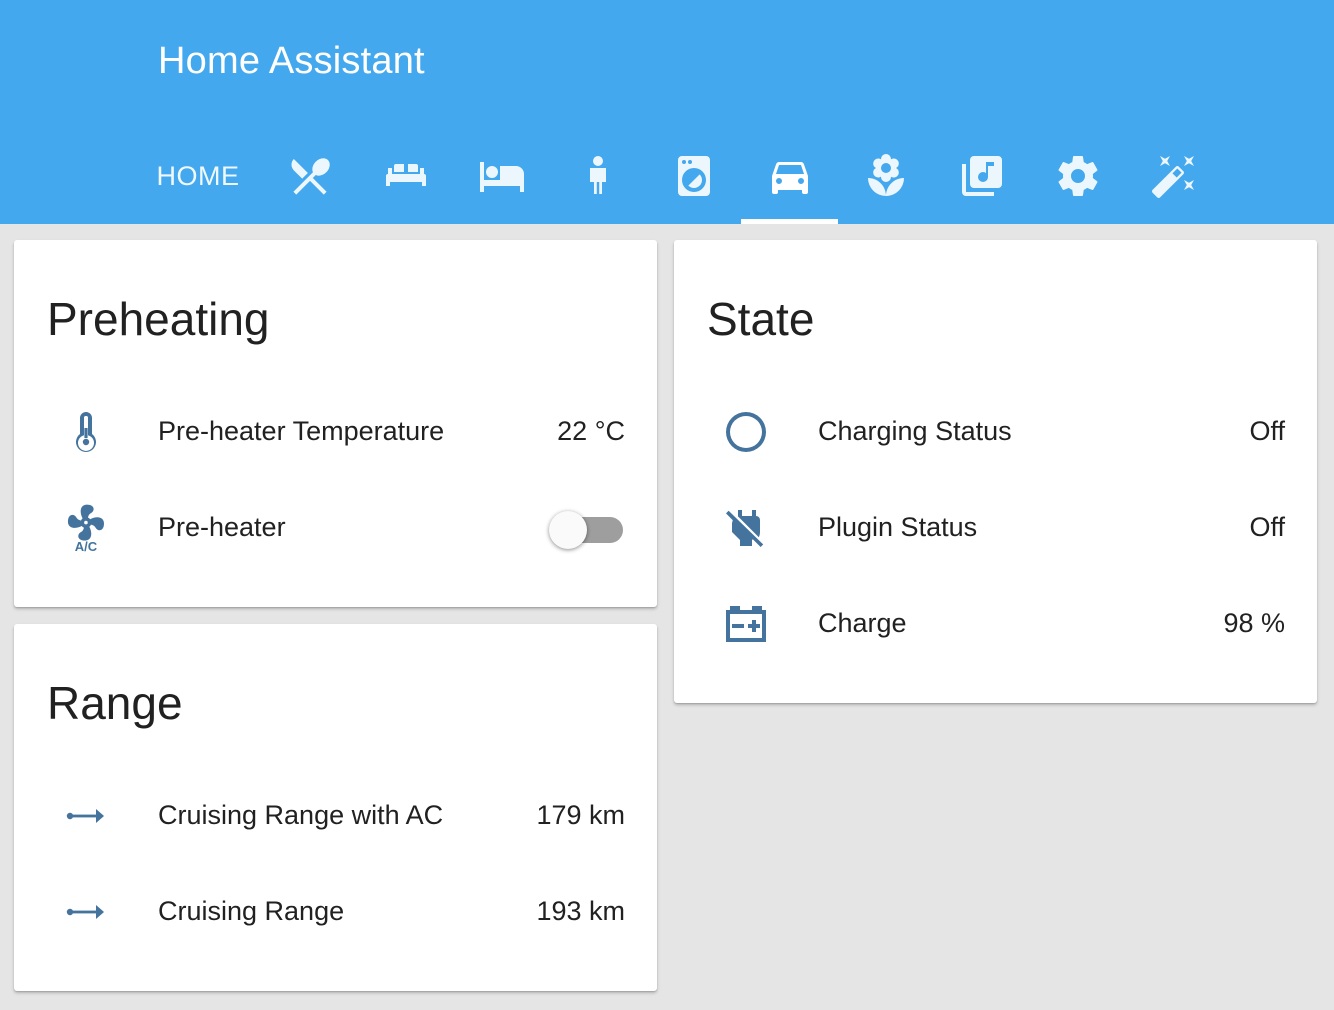 The width and height of the screenshot is (1334, 1010). What do you see at coordinates (580, 815) in the screenshot?
I see `entity-state: 179 km` at bounding box center [580, 815].